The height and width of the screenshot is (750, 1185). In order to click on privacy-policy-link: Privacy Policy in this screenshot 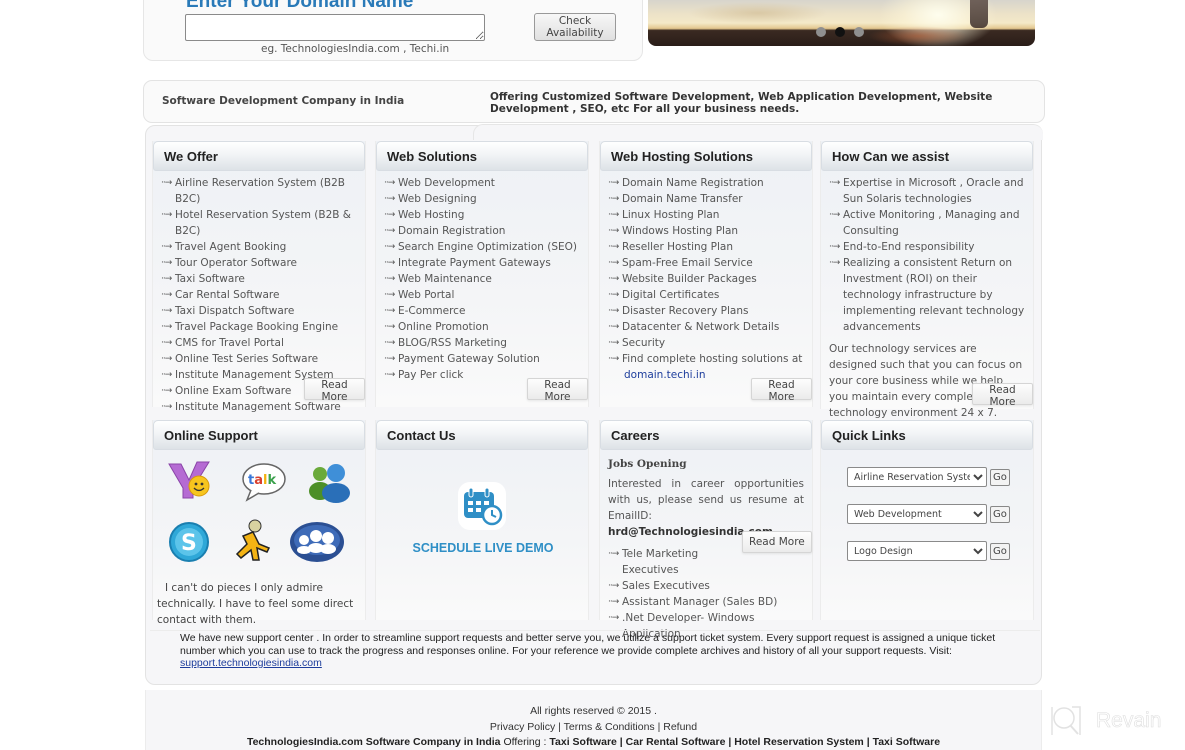, I will do `click(522, 727)`.